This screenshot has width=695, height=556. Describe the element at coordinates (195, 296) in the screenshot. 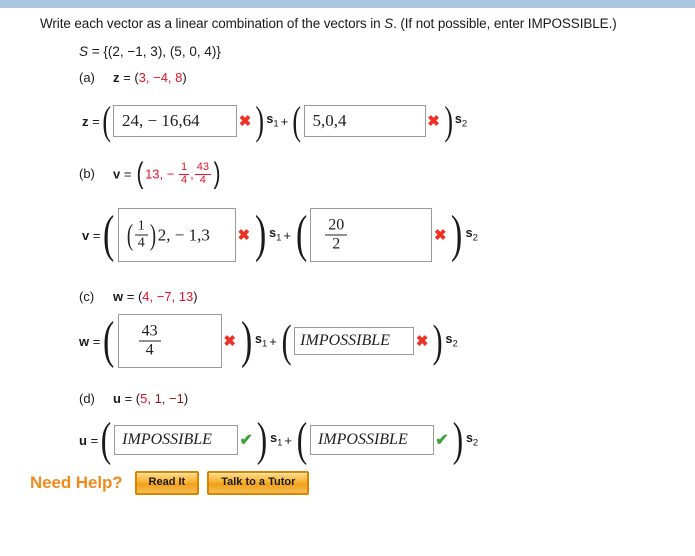

I see `part-c-vector-close: )` at that location.